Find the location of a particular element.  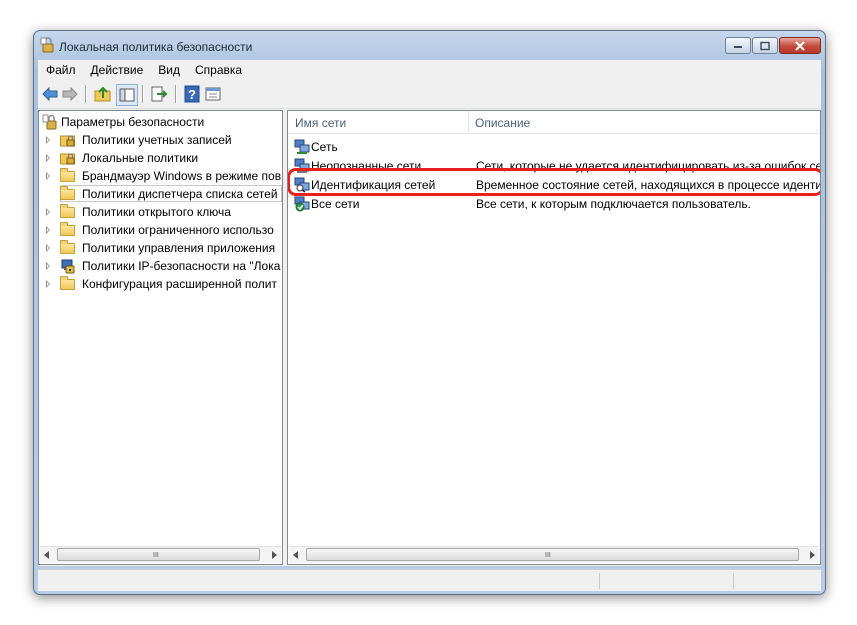

tree-item-label: Политики ограниченного использо is located at coordinates (178, 230).